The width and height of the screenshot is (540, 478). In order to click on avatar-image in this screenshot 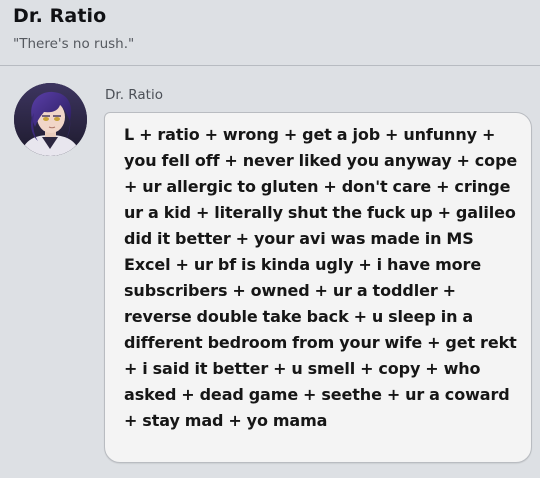, I will do `click(50, 119)`.